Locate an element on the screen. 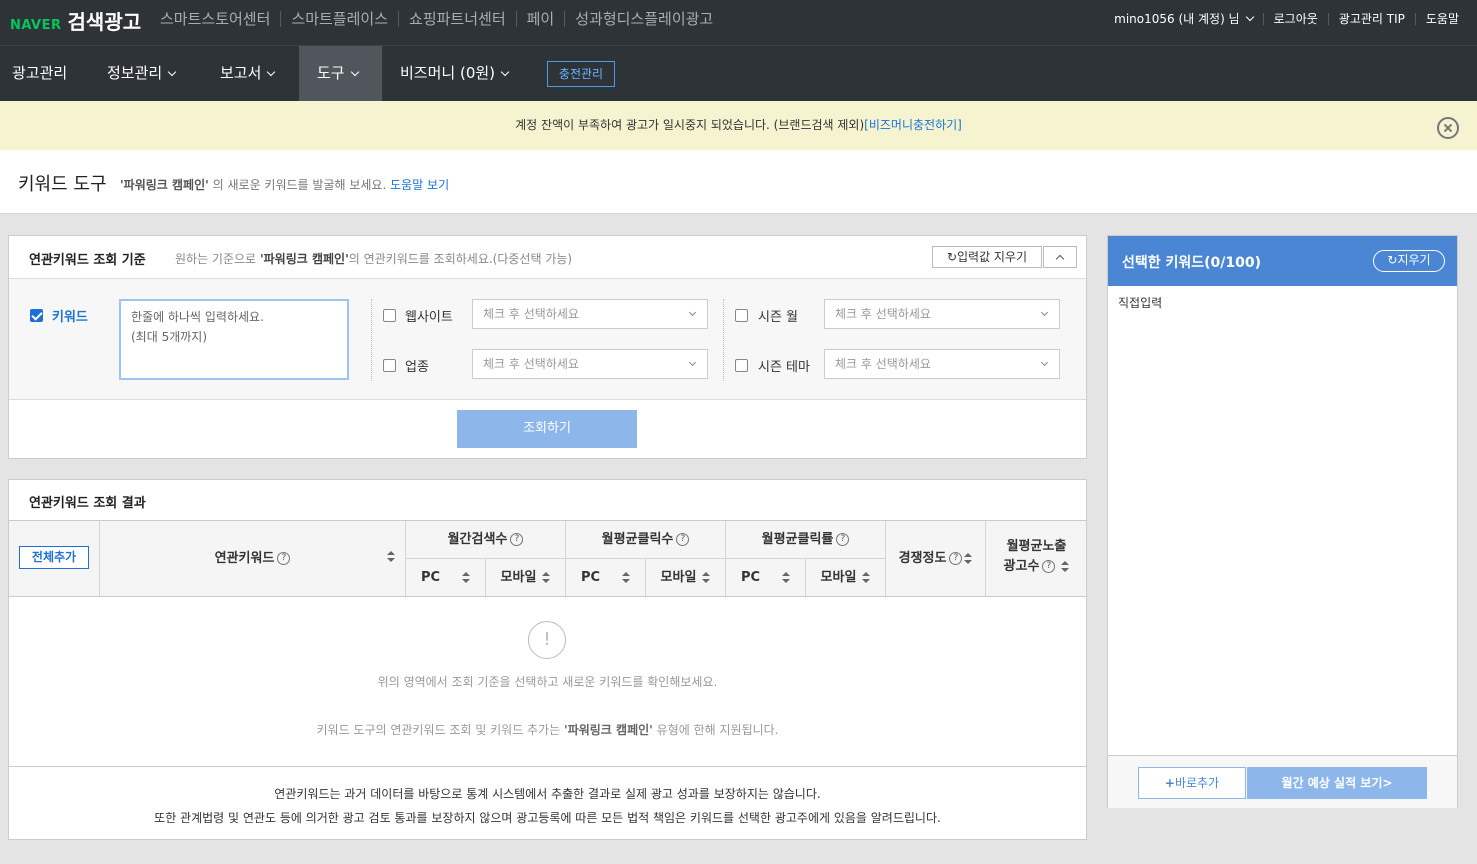 The width and height of the screenshot is (1477, 864). season-month-label: 시즌 월 is located at coordinates (778, 317).